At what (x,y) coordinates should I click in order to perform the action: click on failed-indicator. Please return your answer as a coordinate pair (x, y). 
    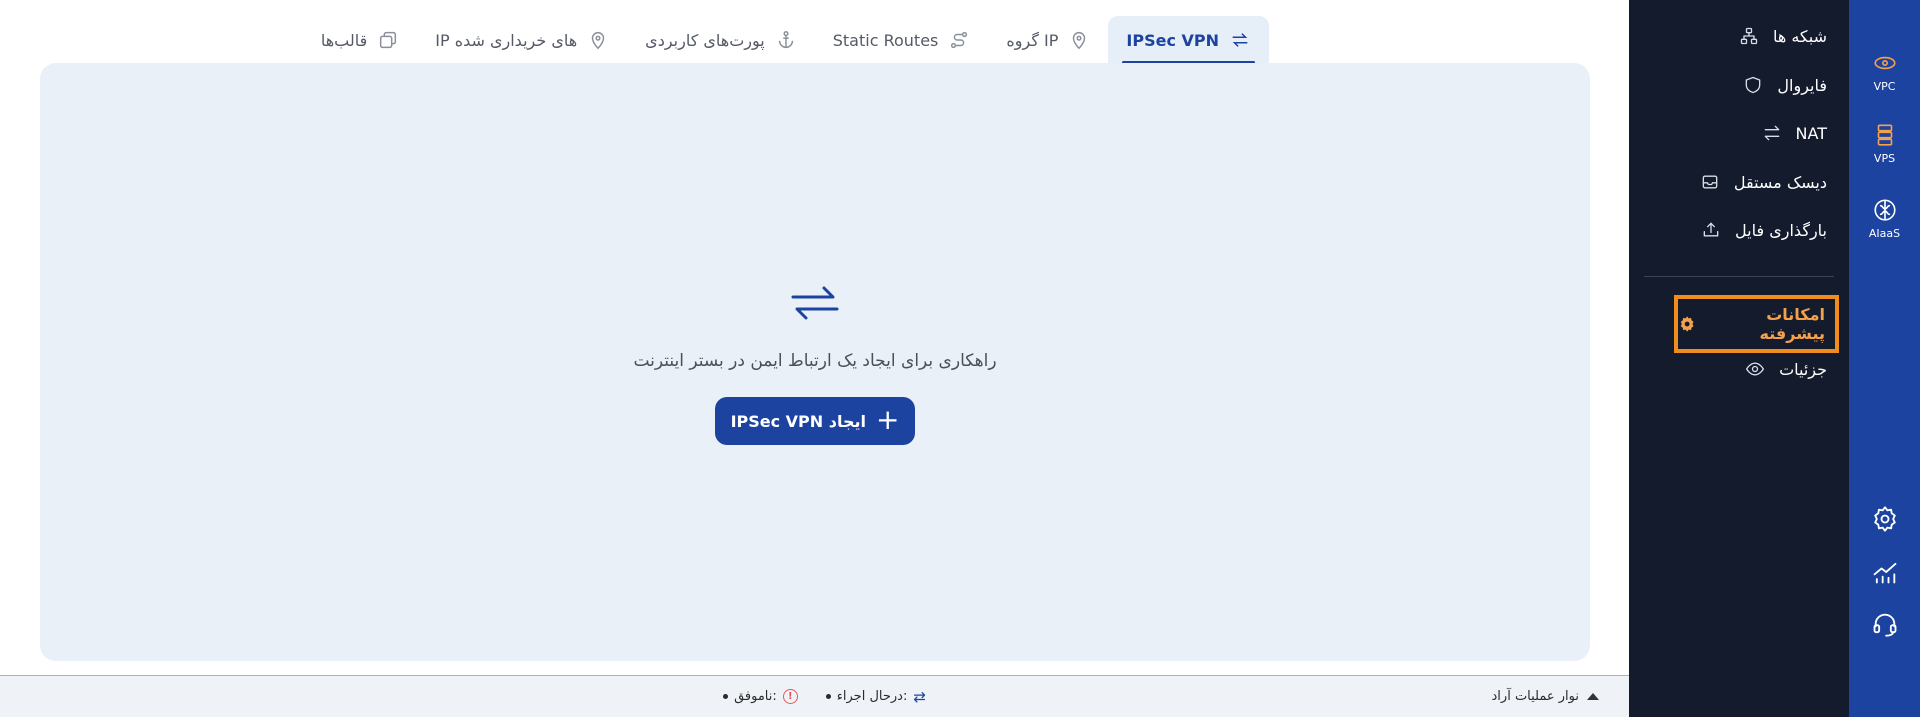
    Looking at the image, I should click on (726, 696).